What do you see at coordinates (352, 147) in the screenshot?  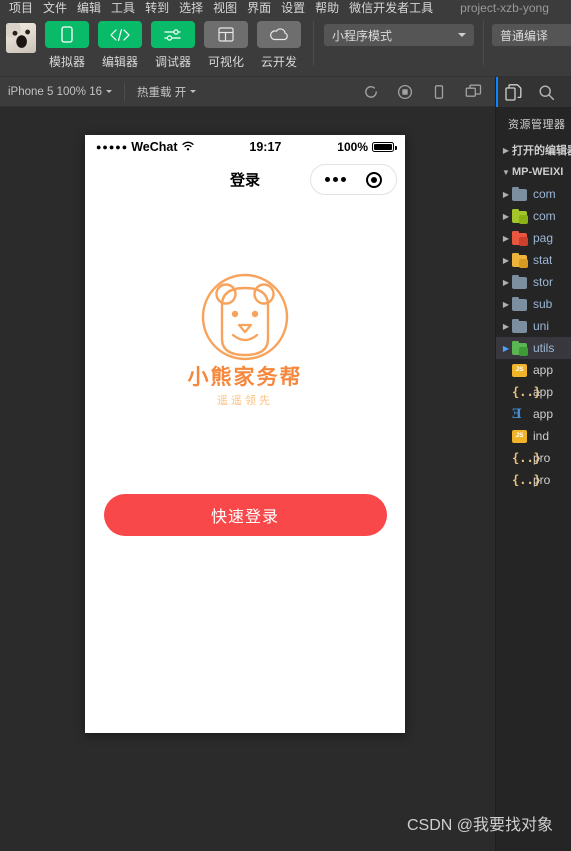 I see `battery-percent: 100%` at bounding box center [352, 147].